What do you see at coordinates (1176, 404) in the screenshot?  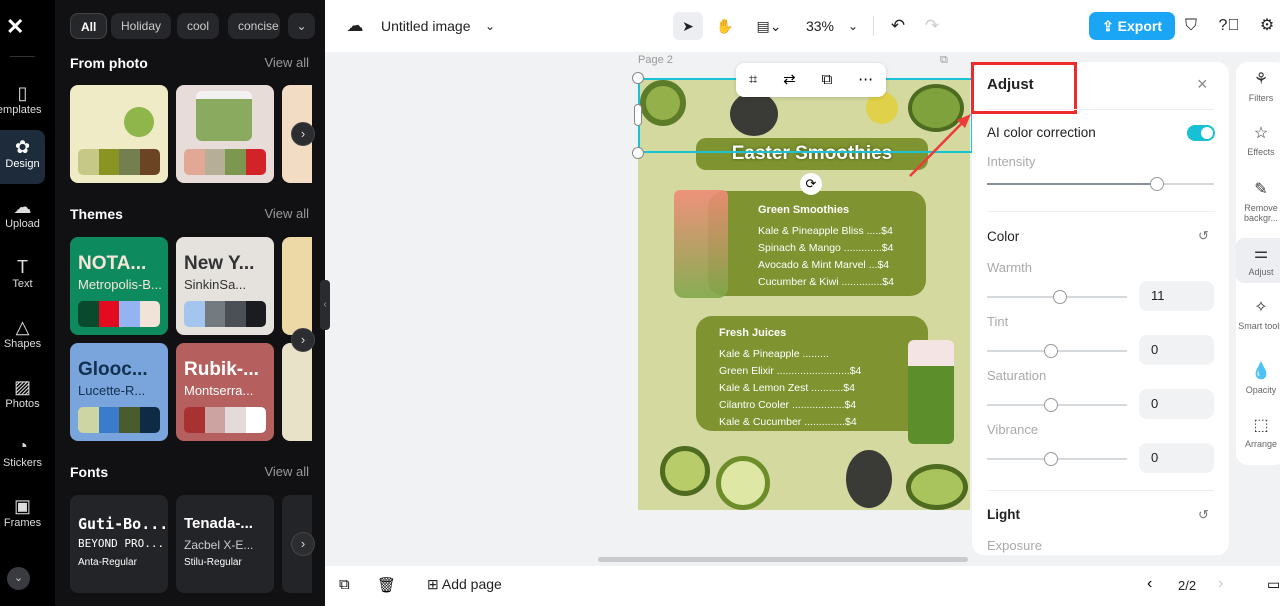 I see `saturation-value-input: 0` at bounding box center [1176, 404].